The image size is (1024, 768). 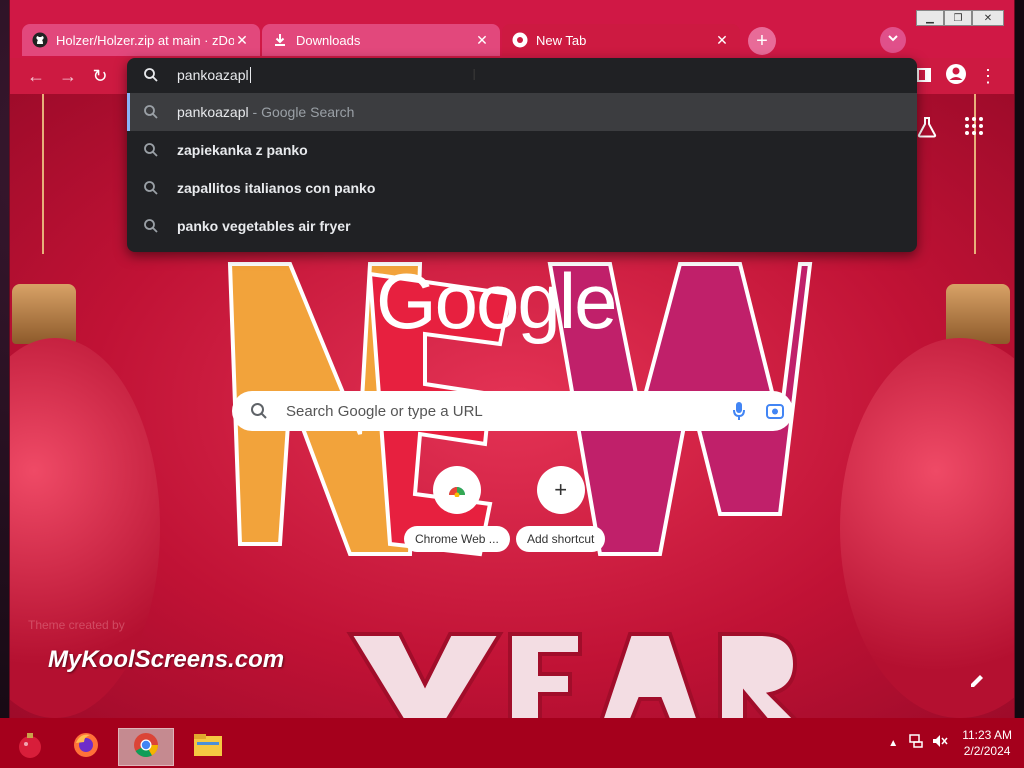 What do you see at coordinates (474, 75) in the screenshot?
I see `text-cursor-icon: I` at bounding box center [474, 75].